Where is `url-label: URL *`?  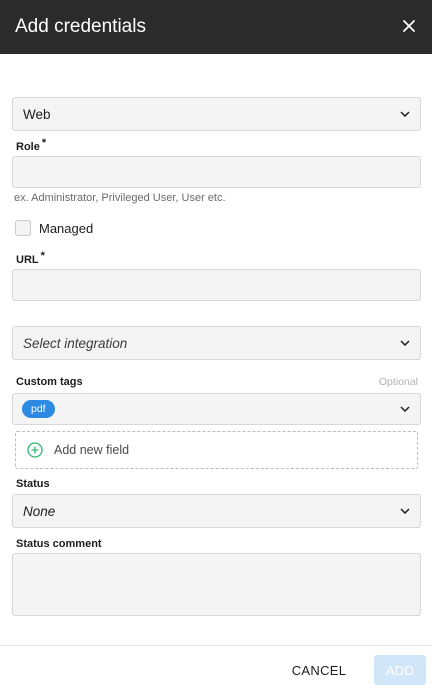 url-label: URL * is located at coordinates (30, 258).